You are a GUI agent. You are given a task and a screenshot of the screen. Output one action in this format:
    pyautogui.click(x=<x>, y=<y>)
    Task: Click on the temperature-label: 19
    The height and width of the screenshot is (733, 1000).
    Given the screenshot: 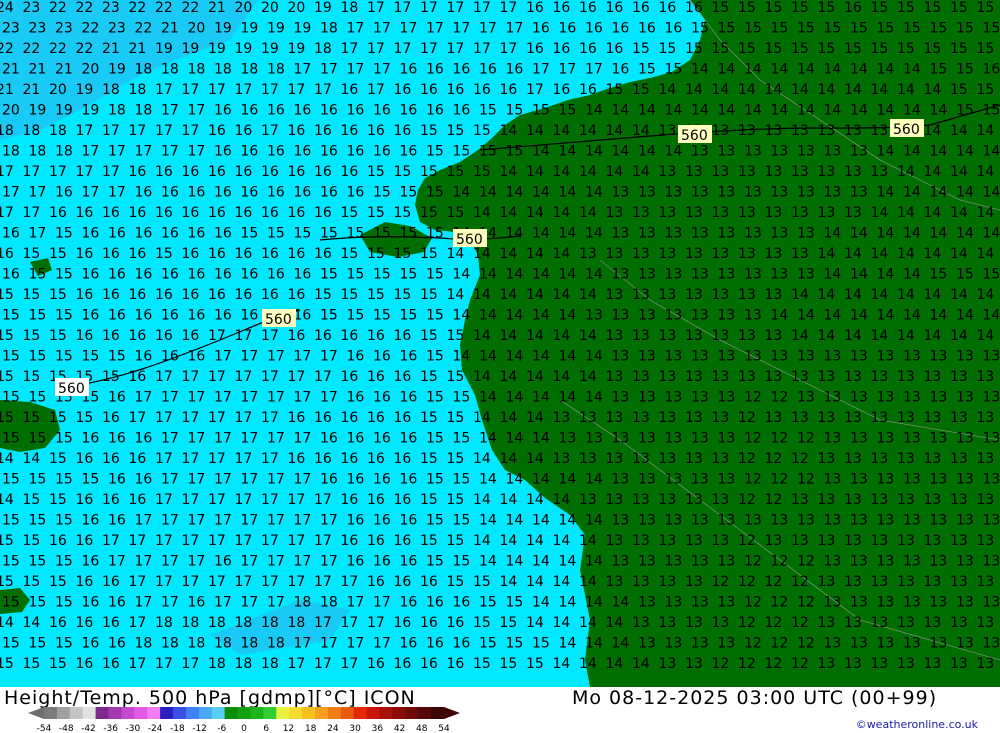 What is the action you would take?
    pyautogui.click(x=85, y=90)
    